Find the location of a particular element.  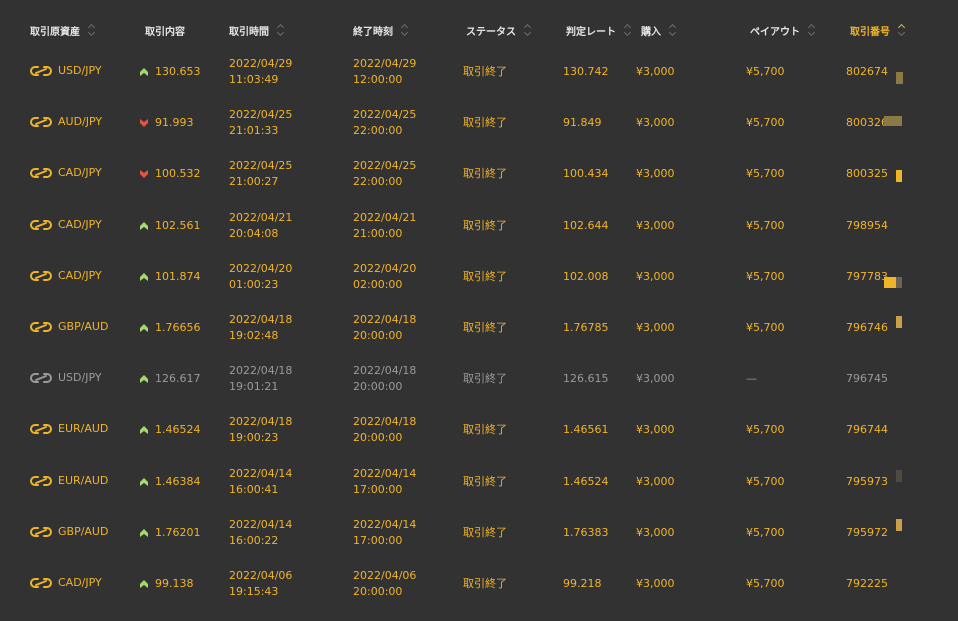

column-header-label: 取引番号 is located at coordinates (870, 32).